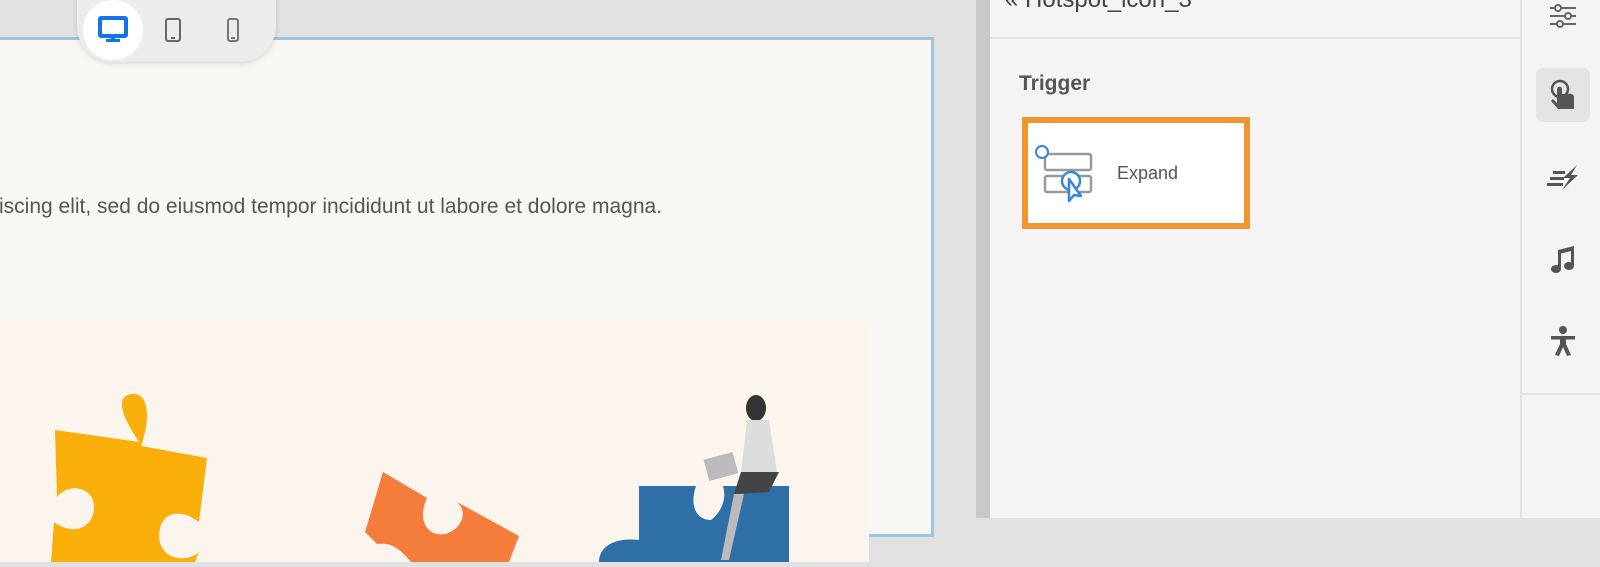  I want to click on rail-animation-button, so click(1563, 177).